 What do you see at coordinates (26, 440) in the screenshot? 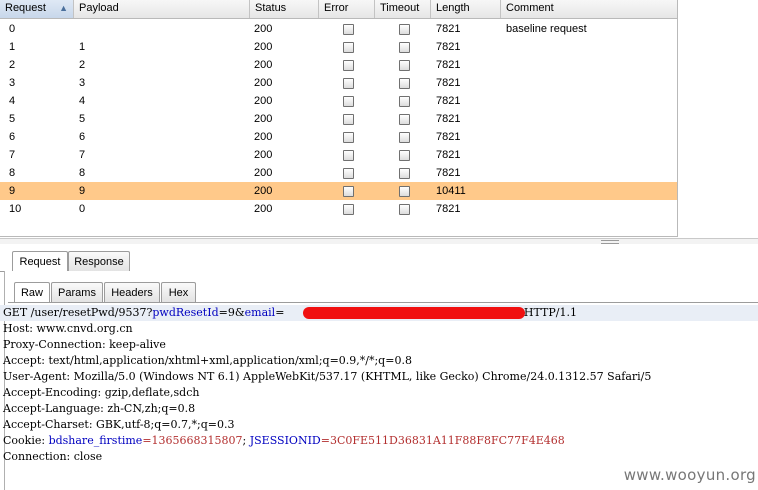
I see `cookie-label: Cookie:` at bounding box center [26, 440].